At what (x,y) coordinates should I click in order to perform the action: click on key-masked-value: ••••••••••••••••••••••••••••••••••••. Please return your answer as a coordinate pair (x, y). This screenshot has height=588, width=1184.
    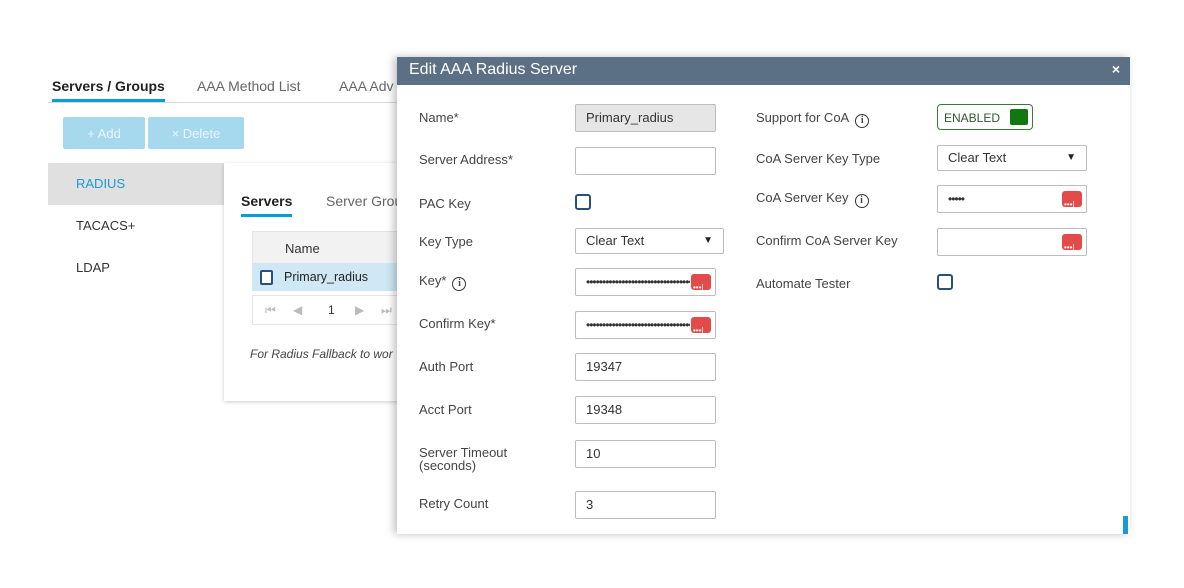
    Looking at the image, I should click on (638, 282).